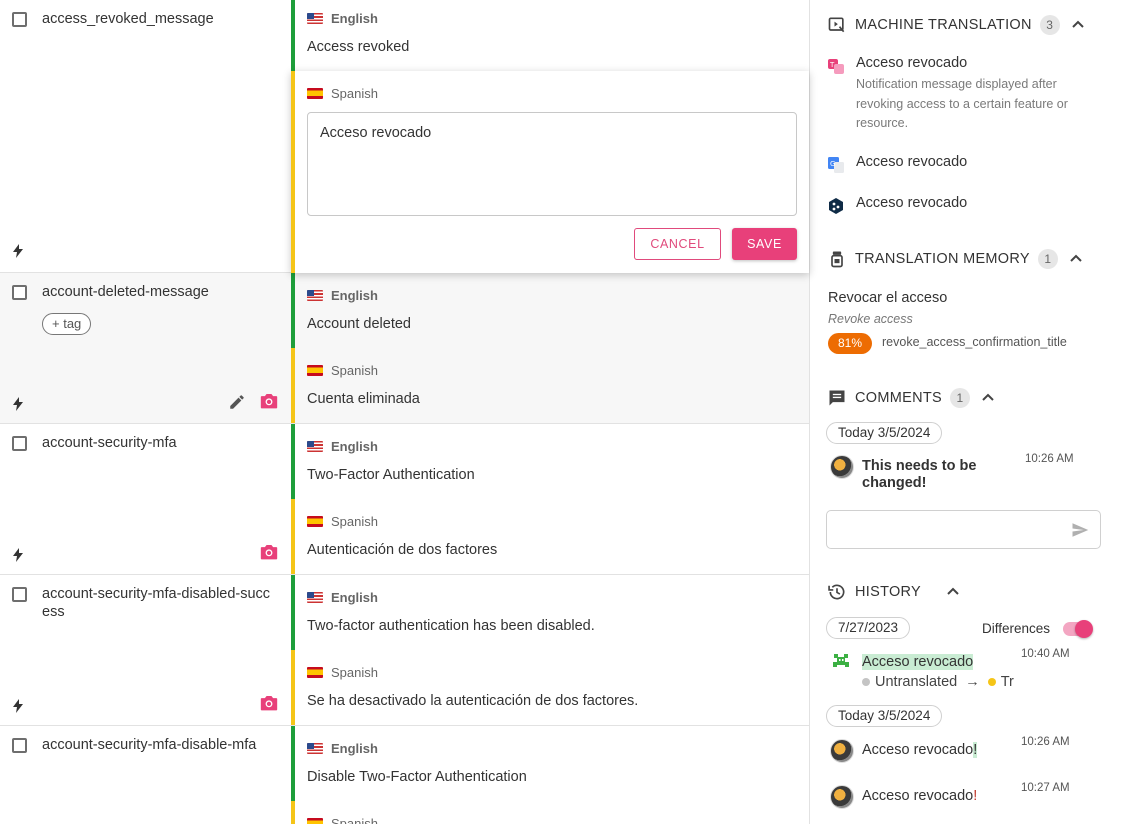 The height and width of the screenshot is (824, 1129). I want to click on translation-textarea: Acceso revocado, so click(552, 164).